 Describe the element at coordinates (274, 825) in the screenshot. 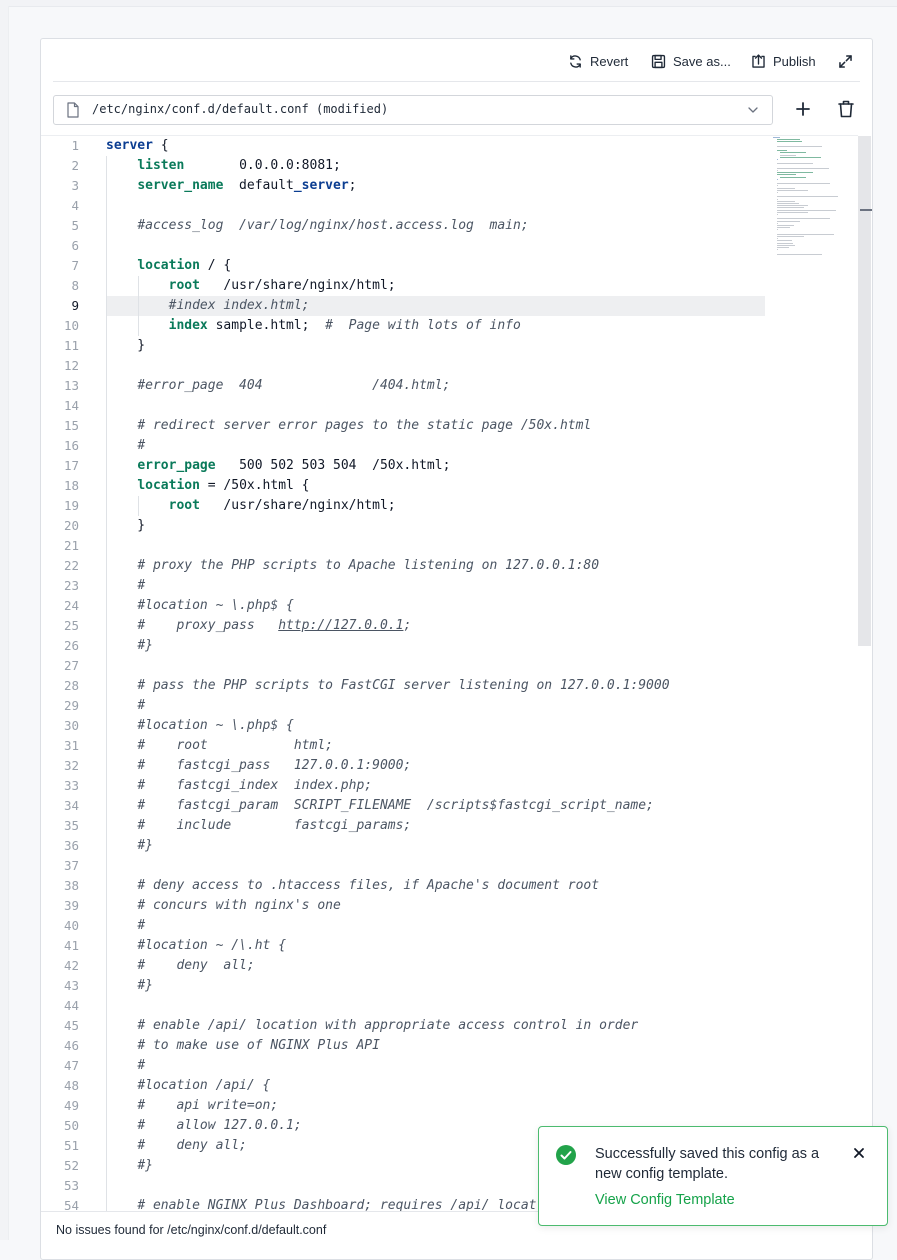

I see `line-code: # include fastcgi_params;` at that location.